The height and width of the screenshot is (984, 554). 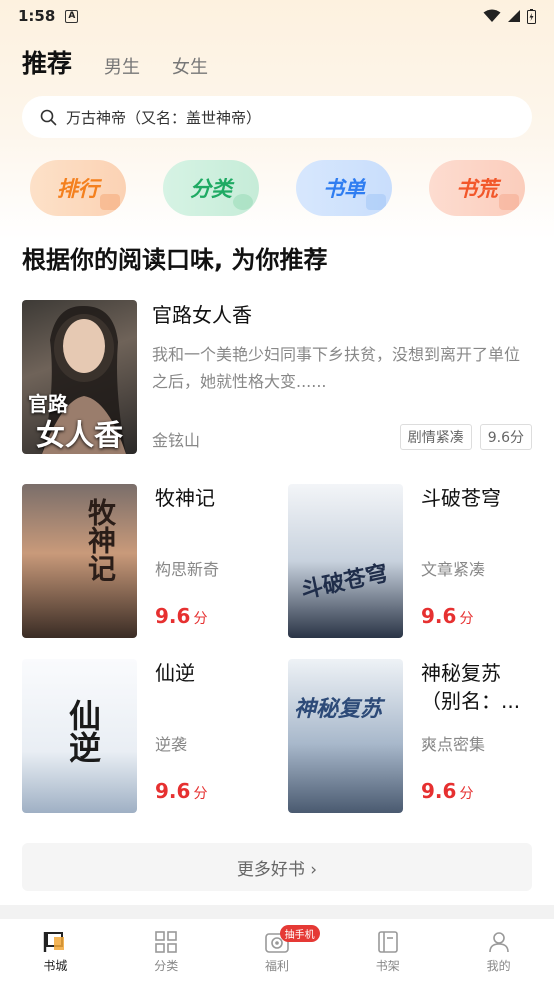 I want to click on nav-welfare: 福利 抽手机, so click(x=277, y=951).